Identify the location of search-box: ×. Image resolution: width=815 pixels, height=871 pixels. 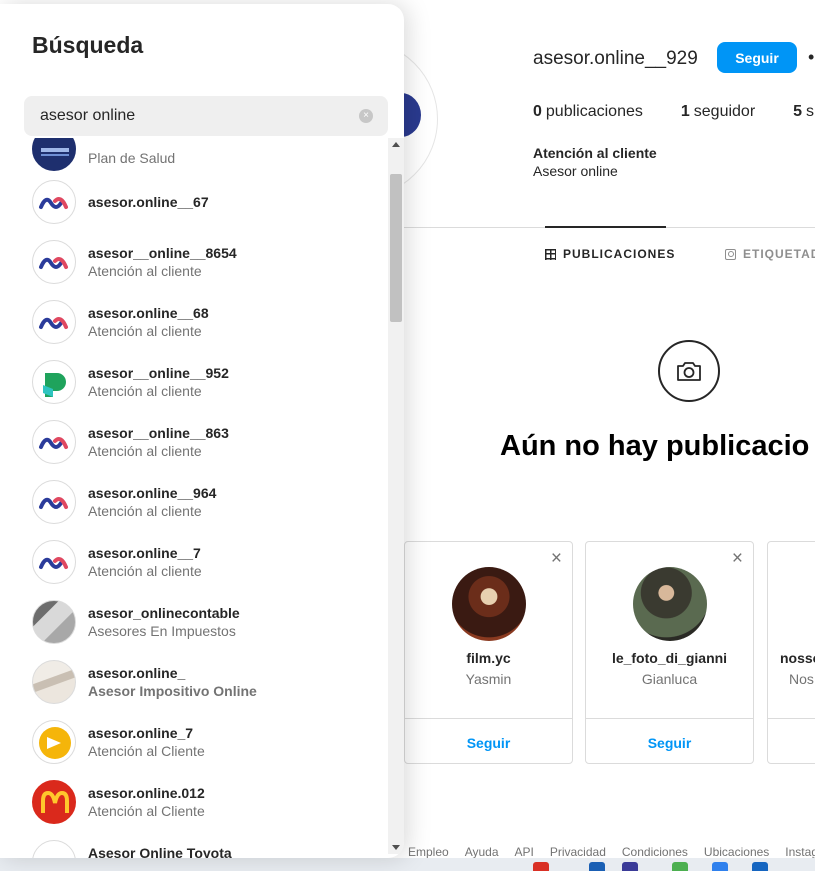
(206, 116).